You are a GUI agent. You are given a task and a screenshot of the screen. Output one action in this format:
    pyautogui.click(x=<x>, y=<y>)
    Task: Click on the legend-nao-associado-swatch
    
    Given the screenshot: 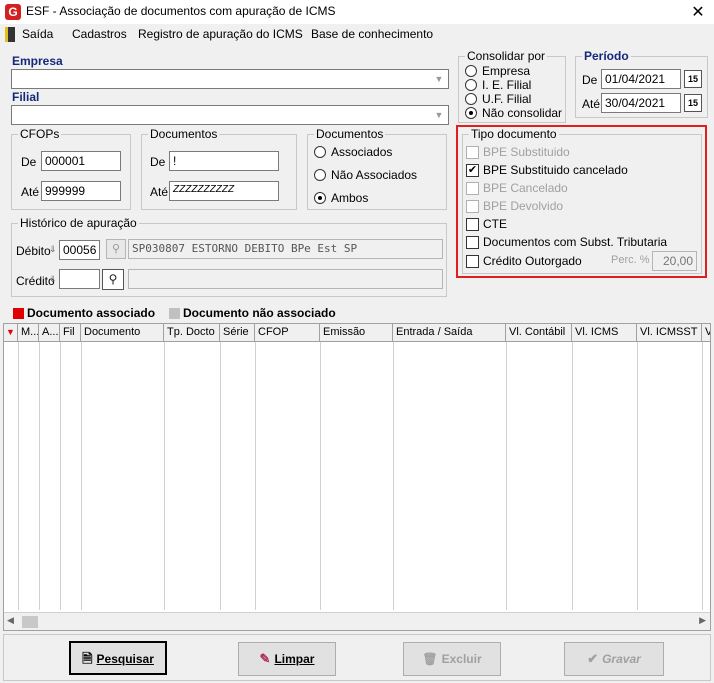 What is the action you would take?
    pyautogui.click(x=174, y=313)
    